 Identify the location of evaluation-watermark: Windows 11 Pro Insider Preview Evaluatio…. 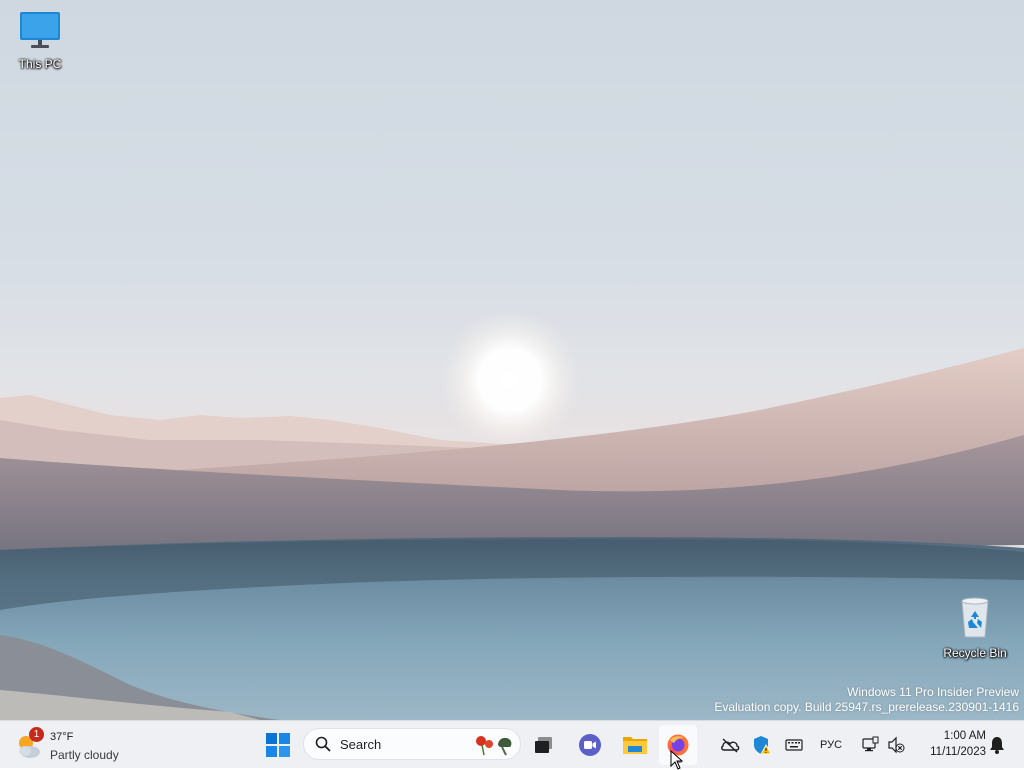
(866, 700).